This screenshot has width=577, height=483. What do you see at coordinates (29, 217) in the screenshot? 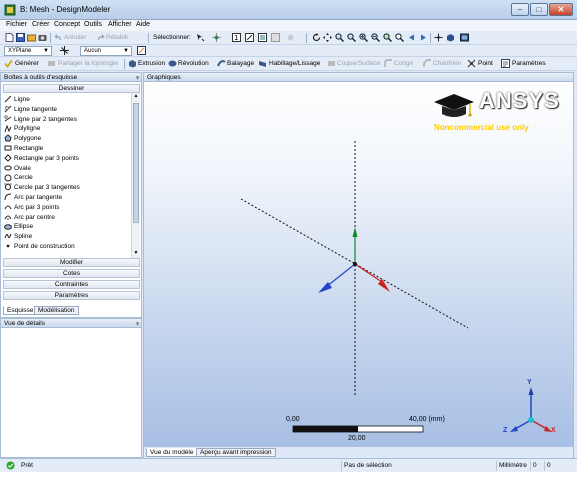
I see `draw-tool-item: Arc par centre` at bounding box center [29, 217].